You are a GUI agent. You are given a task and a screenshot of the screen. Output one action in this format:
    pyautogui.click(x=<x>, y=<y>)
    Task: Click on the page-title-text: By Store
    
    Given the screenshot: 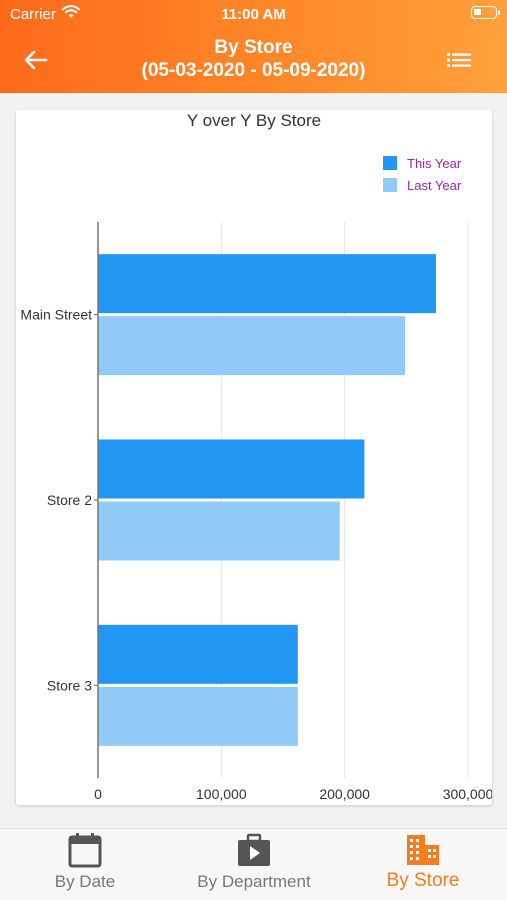 What is the action you would take?
    pyautogui.click(x=253, y=47)
    